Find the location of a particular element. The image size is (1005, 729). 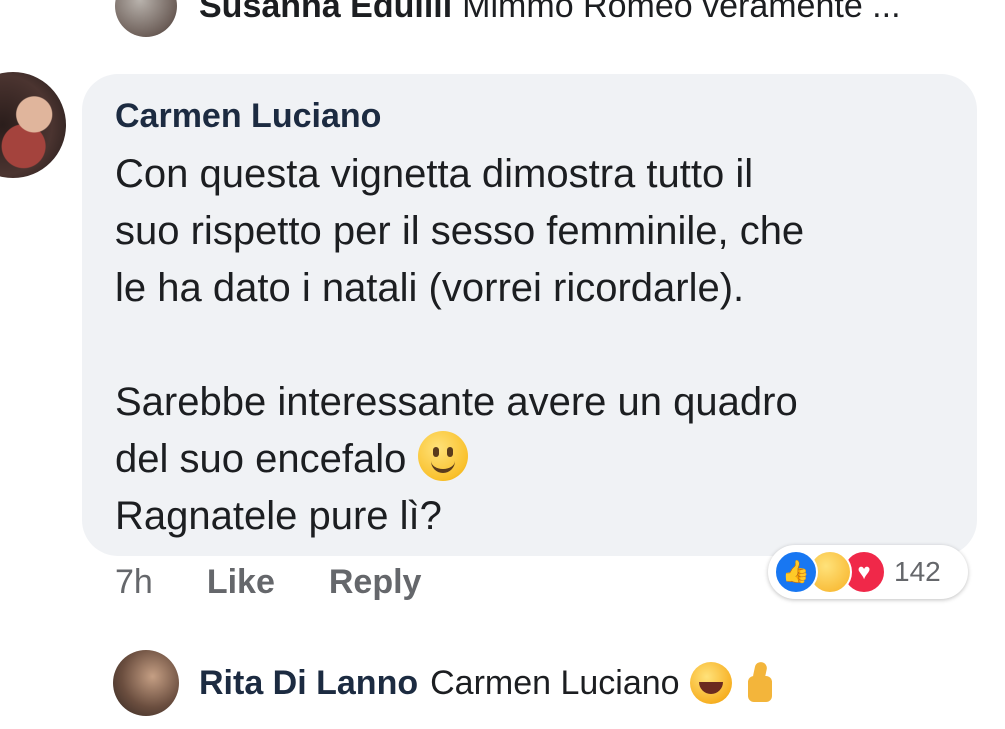

smile-emoji-icon is located at coordinates (443, 456).